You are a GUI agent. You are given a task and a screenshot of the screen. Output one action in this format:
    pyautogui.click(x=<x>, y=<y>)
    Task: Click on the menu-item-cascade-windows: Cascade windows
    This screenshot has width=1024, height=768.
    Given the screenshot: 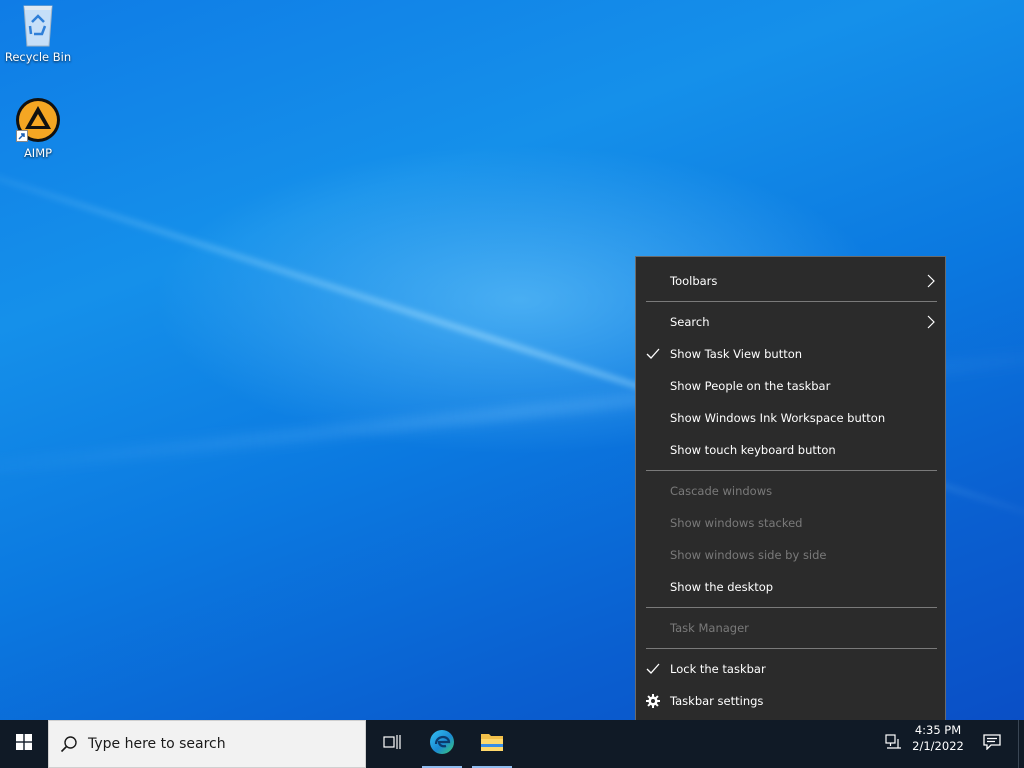 What is the action you would take?
    pyautogui.click(x=790, y=491)
    